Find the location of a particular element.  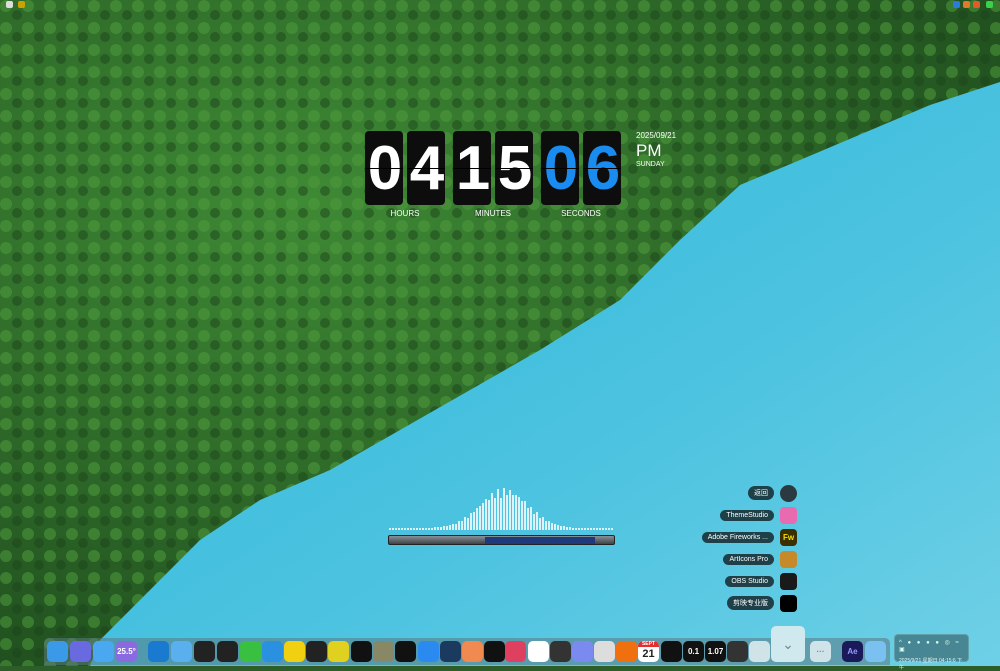

fireworks-glyph: Fw is located at coordinates (788, 537).